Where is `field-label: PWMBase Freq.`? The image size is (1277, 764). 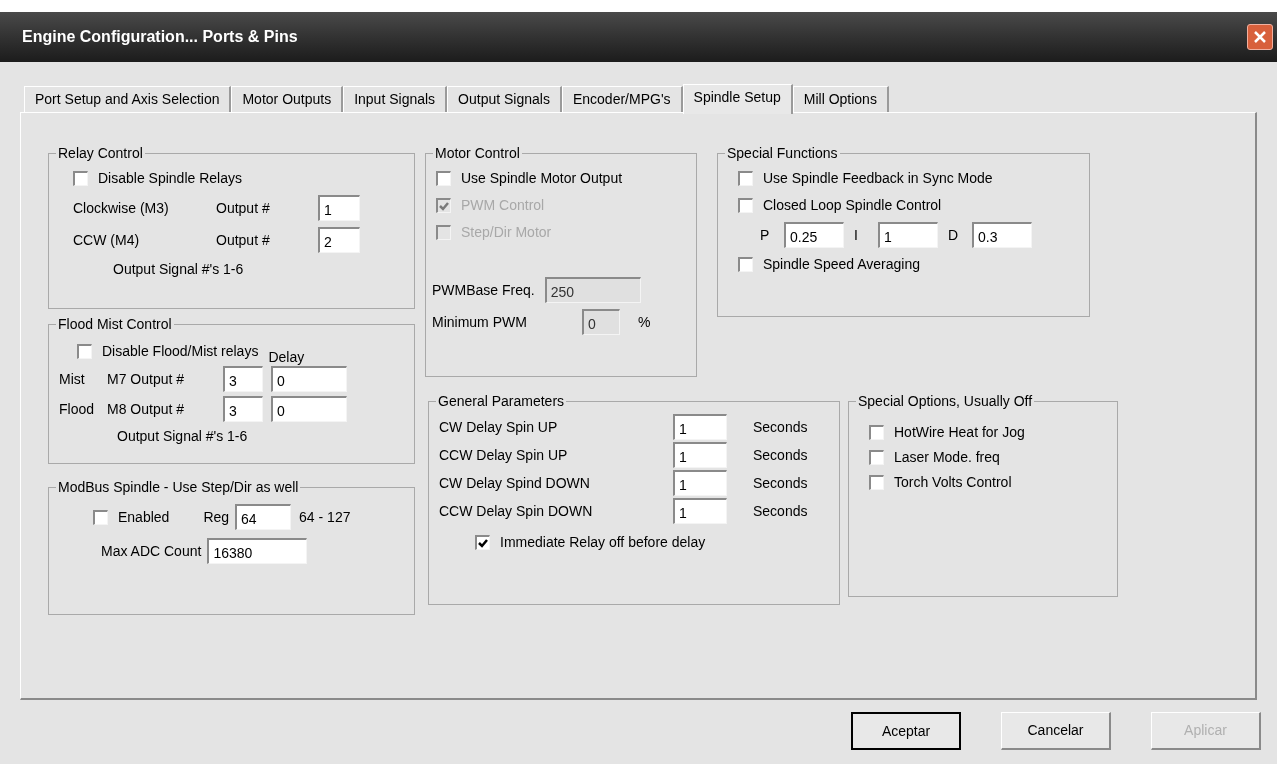
field-label: PWMBase Freq. is located at coordinates (483, 290).